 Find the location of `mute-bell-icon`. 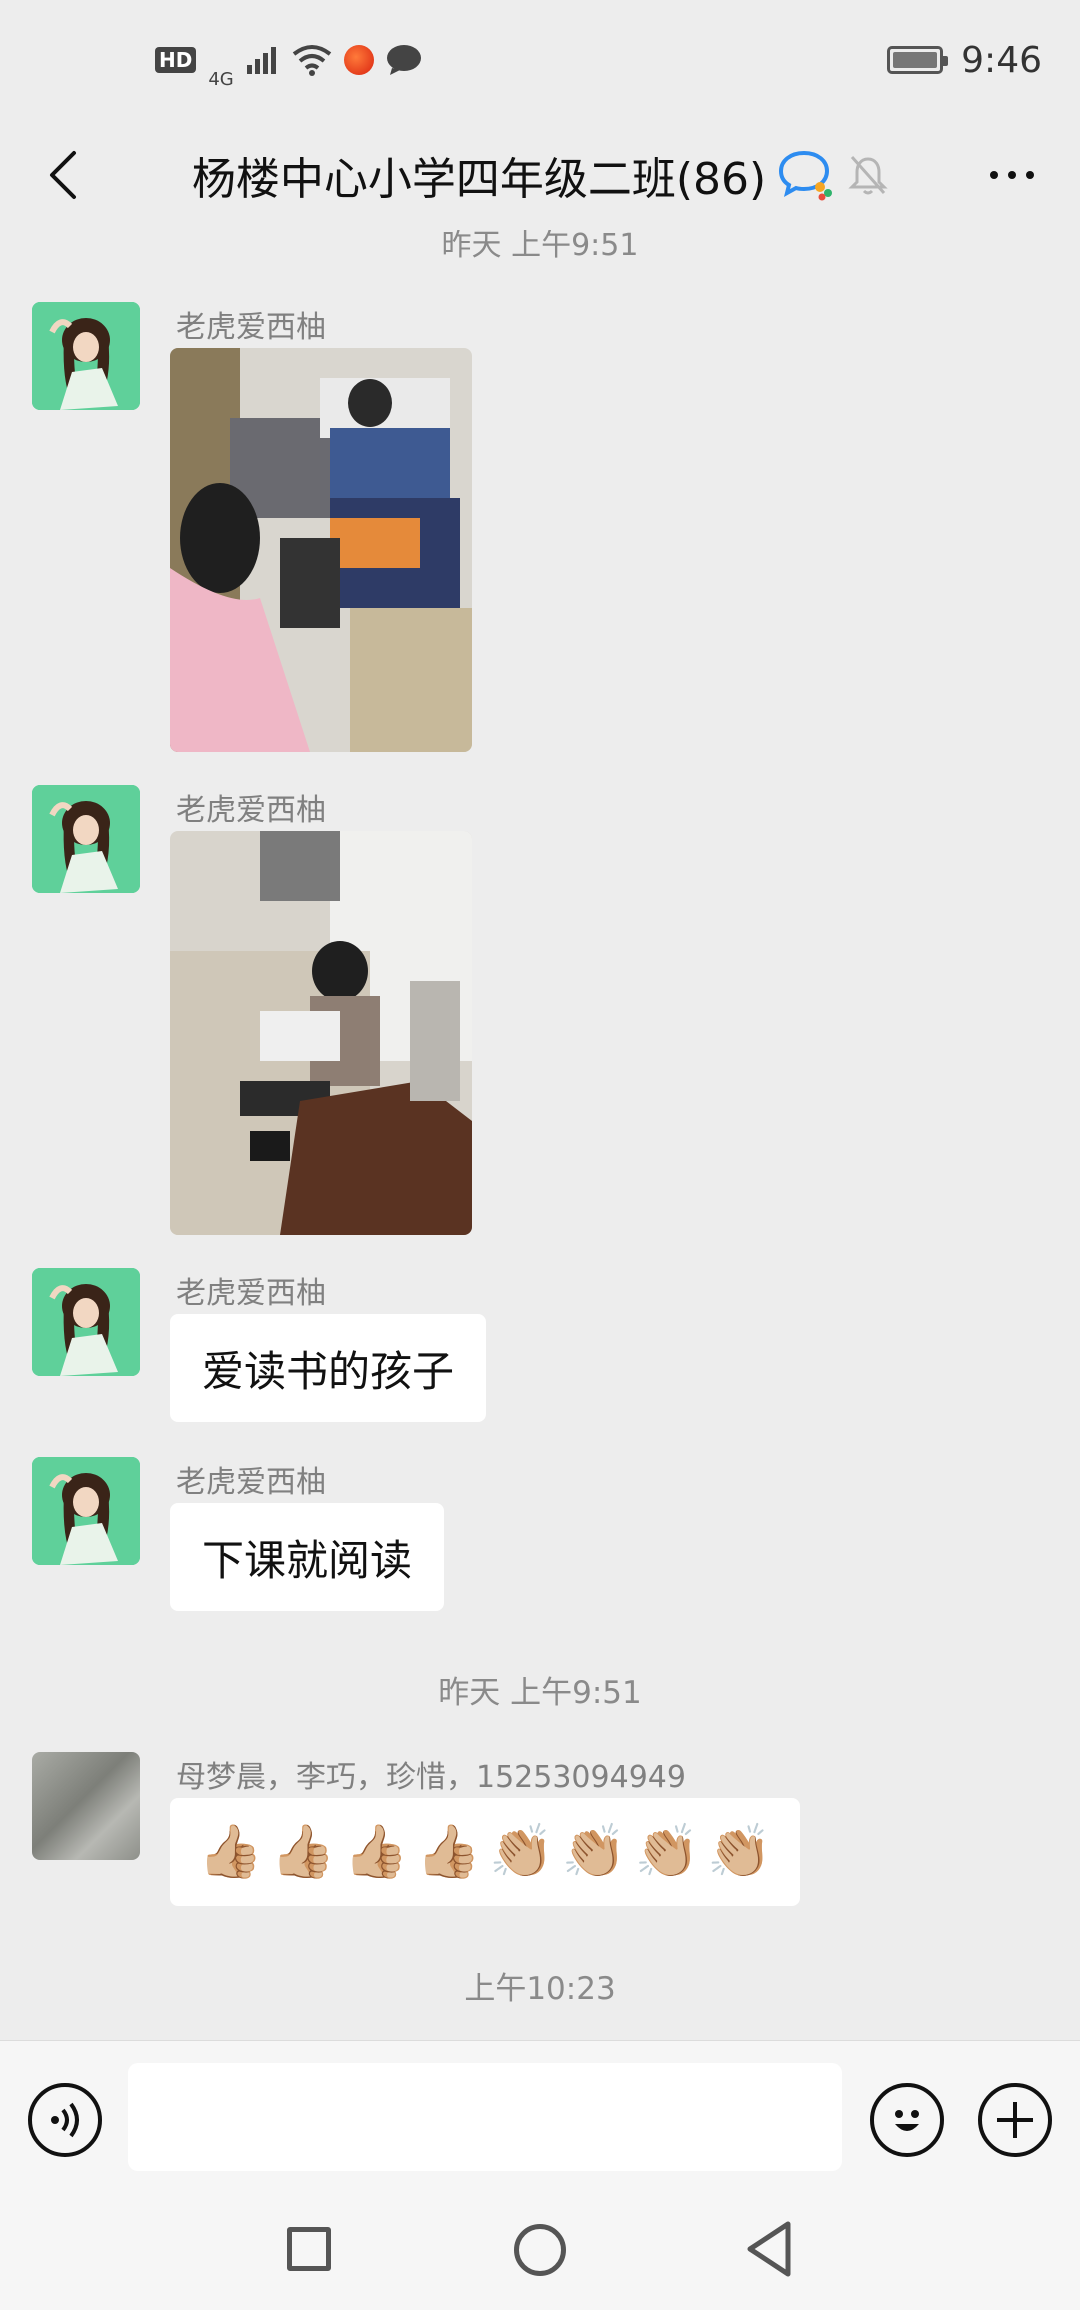

mute-bell-icon is located at coordinates (868, 175).